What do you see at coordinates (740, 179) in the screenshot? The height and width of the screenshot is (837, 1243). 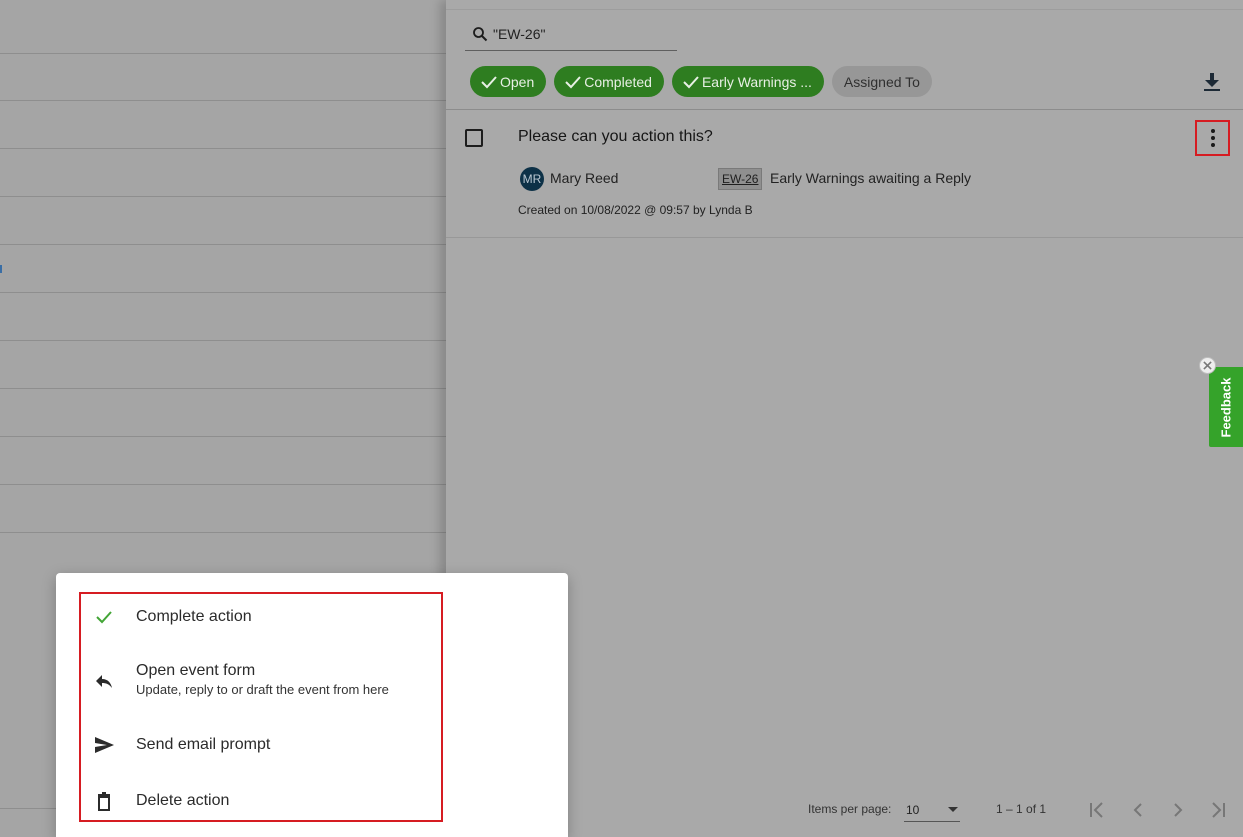 I see `event-reference-link: EW-26` at bounding box center [740, 179].